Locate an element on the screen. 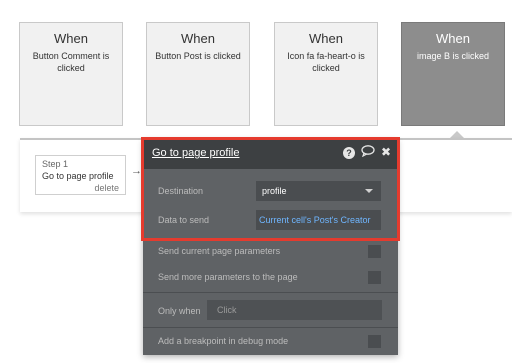  send-more-params-label: Send more parameters to the page is located at coordinates (228, 277).